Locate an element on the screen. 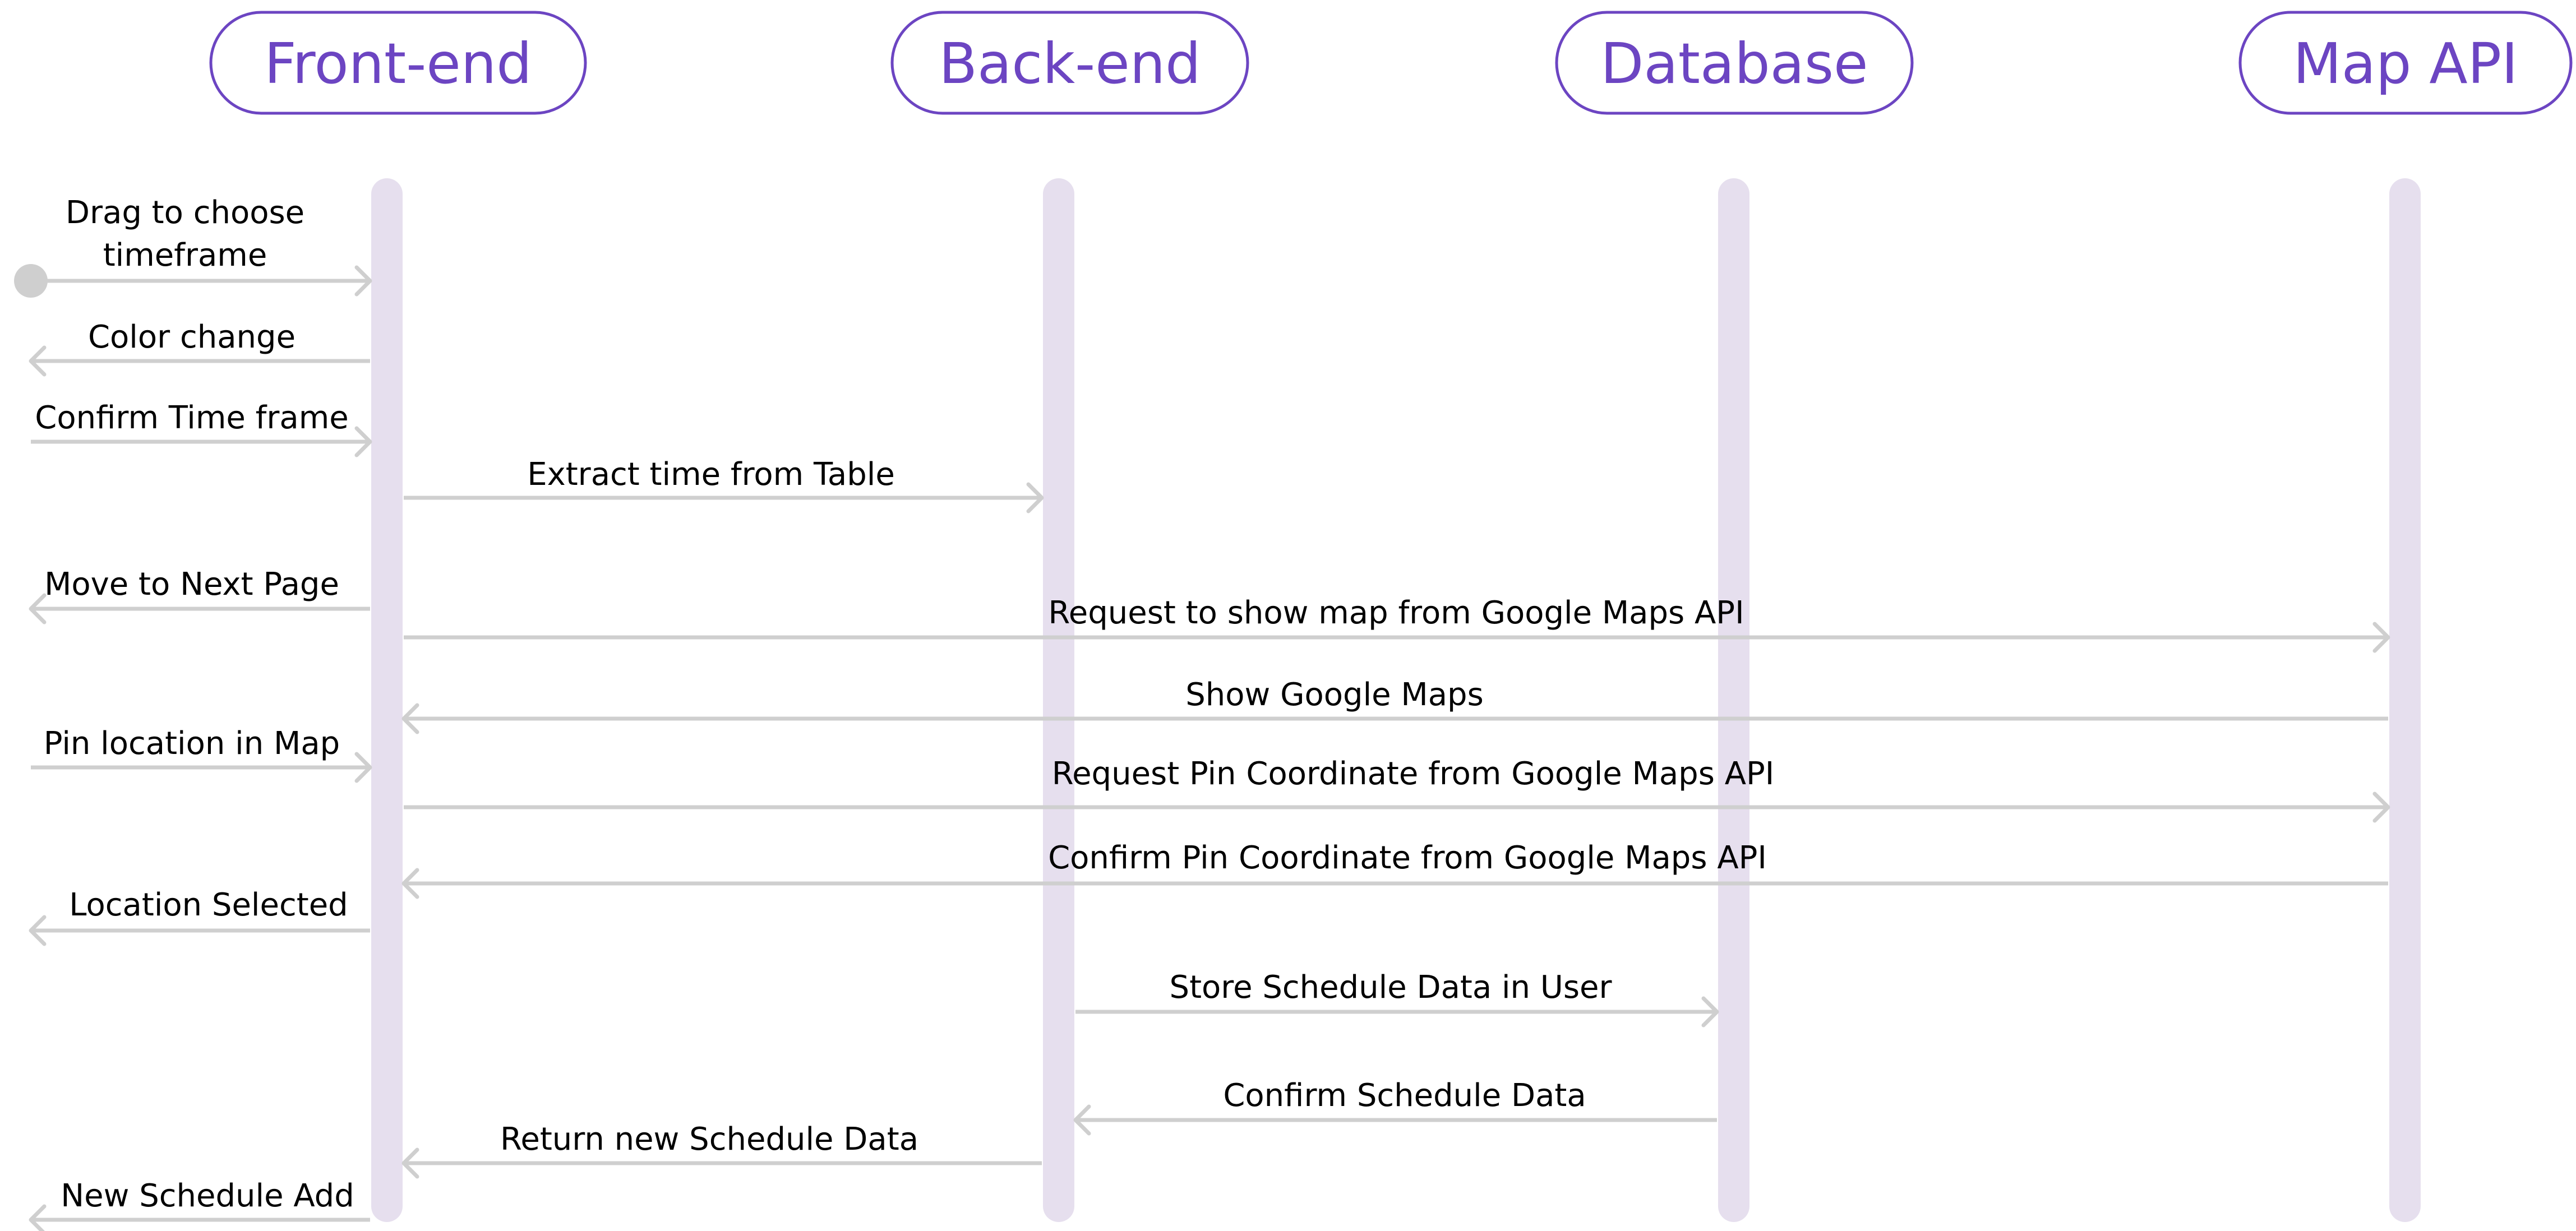 This screenshot has width=2576, height=1231. message-label: Show Google Maps is located at coordinates (1334, 695).